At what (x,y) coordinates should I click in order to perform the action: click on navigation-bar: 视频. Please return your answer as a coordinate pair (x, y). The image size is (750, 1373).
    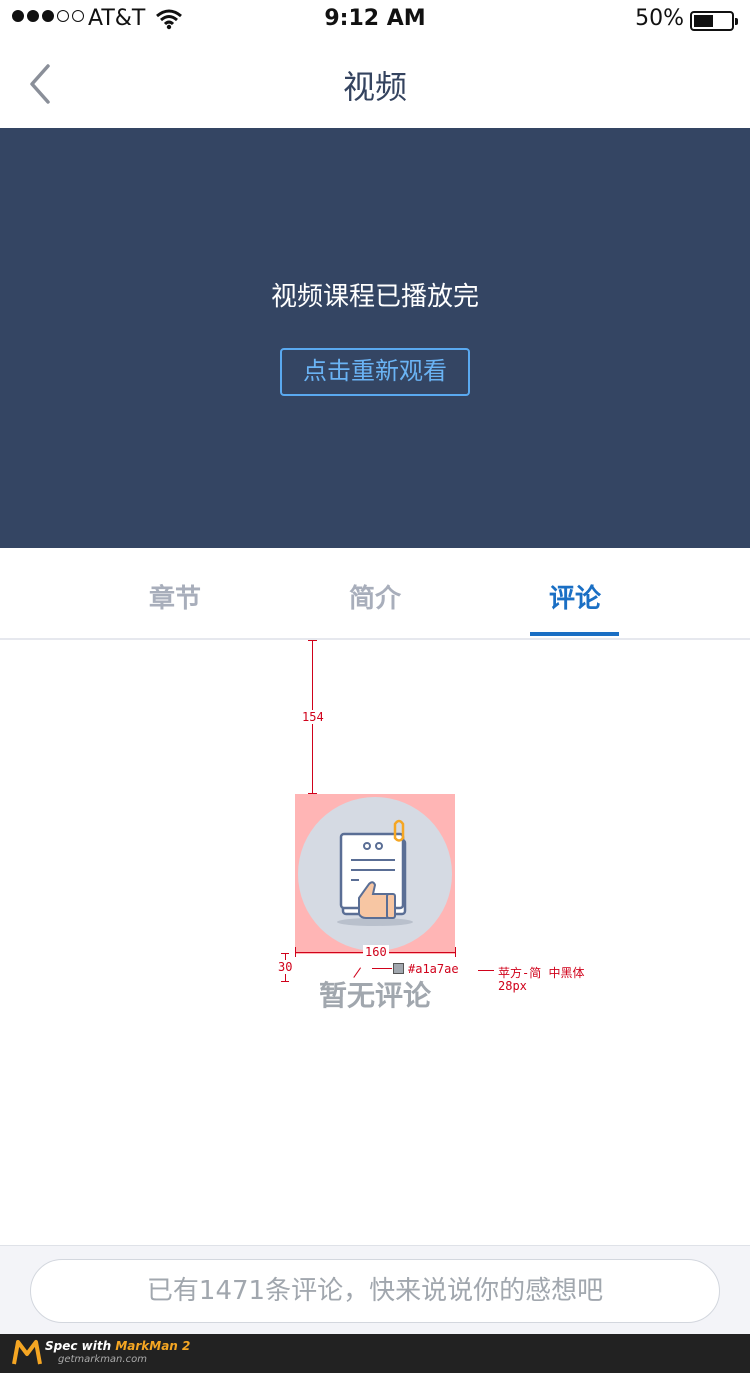
    Looking at the image, I should click on (375, 84).